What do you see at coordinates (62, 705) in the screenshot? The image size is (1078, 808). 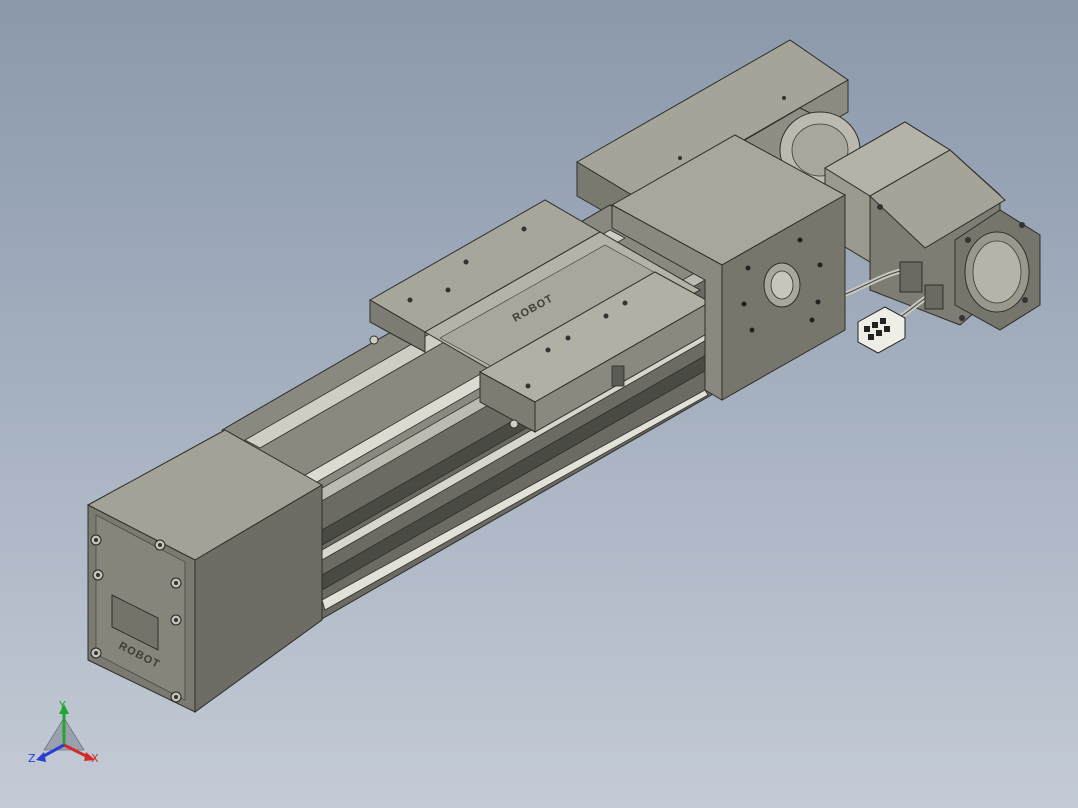 I see `y-axis-label: Y` at bounding box center [62, 705].